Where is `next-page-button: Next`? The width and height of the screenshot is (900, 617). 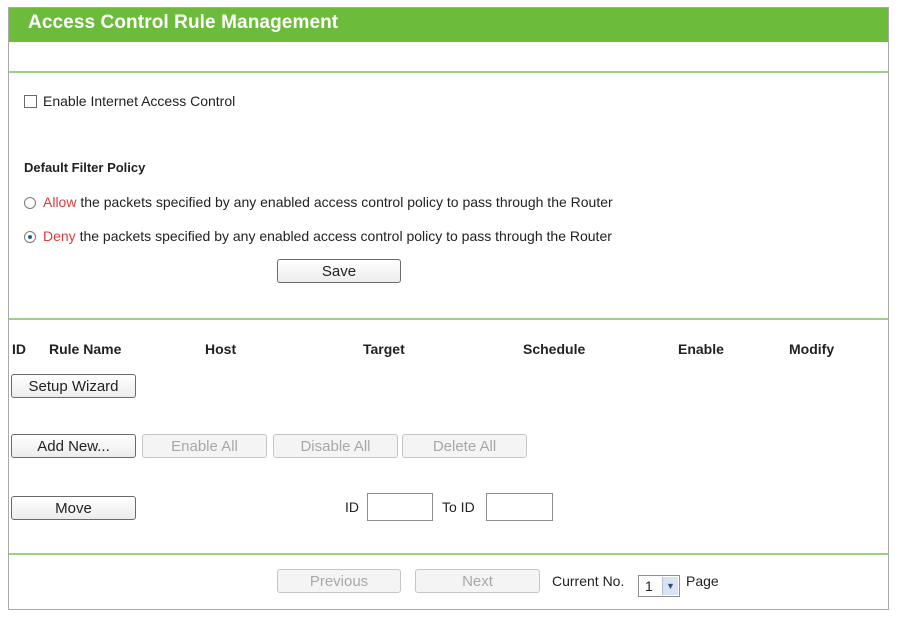 next-page-button: Next is located at coordinates (477, 581).